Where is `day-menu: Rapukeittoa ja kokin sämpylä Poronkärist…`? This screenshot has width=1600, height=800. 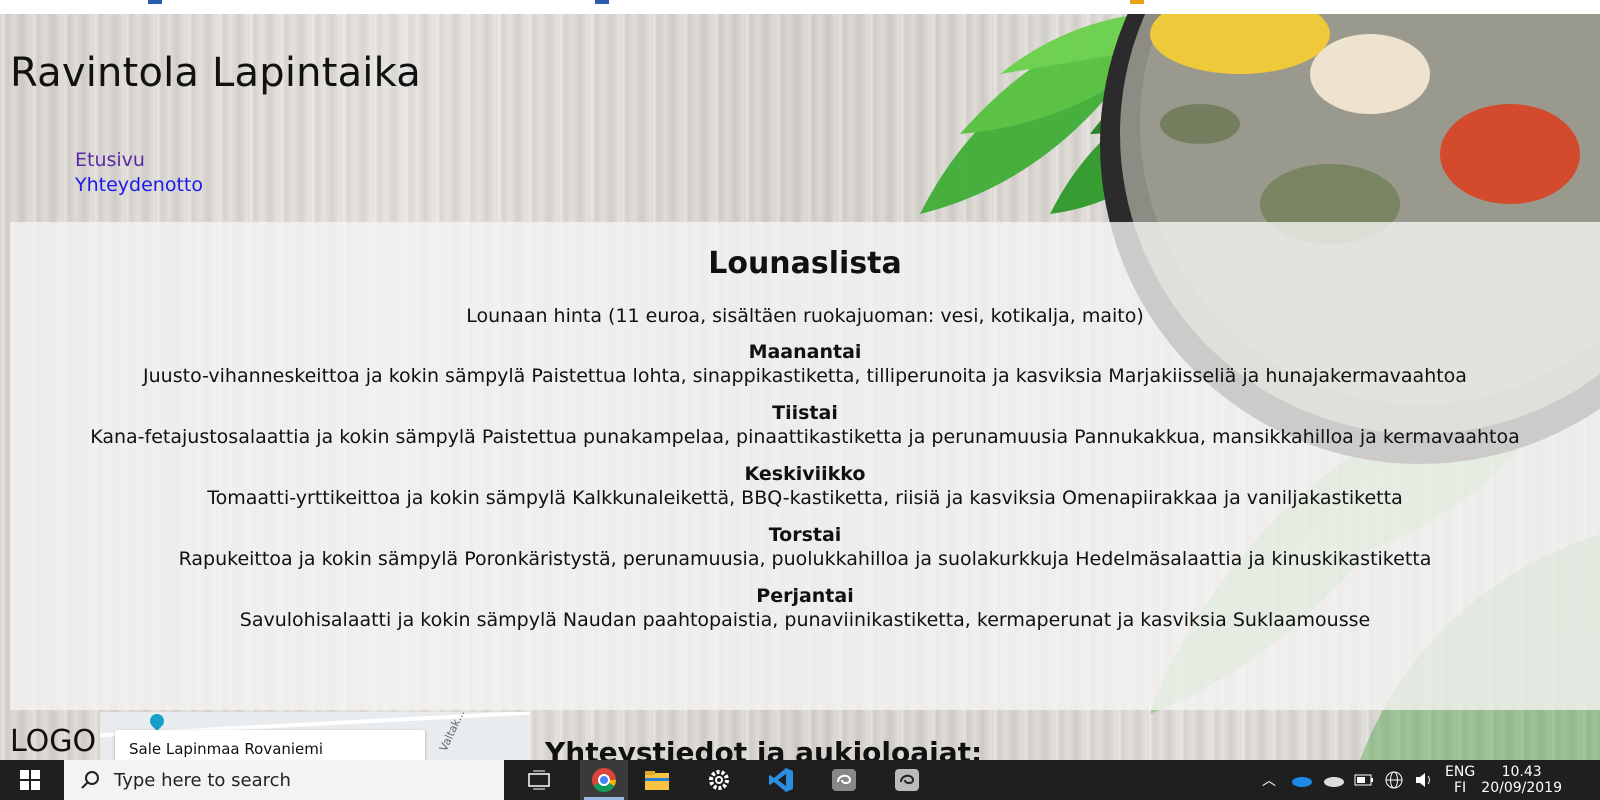 day-menu: Rapukeittoa ja kokin sämpylä Poronkärist… is located at coordinates (805, 559).